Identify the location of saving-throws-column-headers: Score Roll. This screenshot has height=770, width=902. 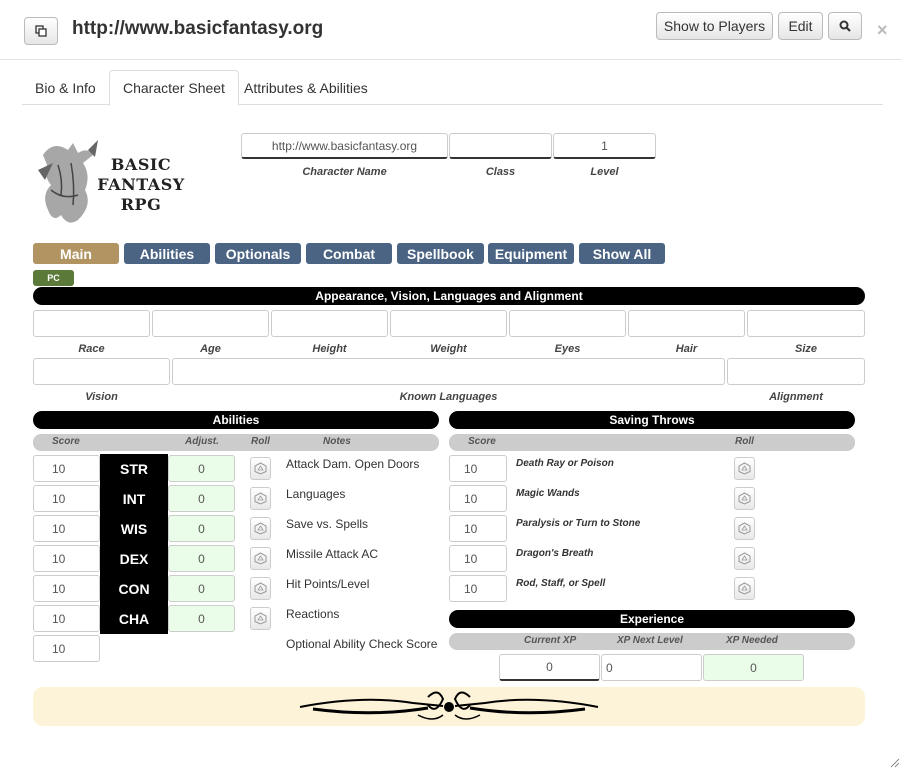
(652, 442).